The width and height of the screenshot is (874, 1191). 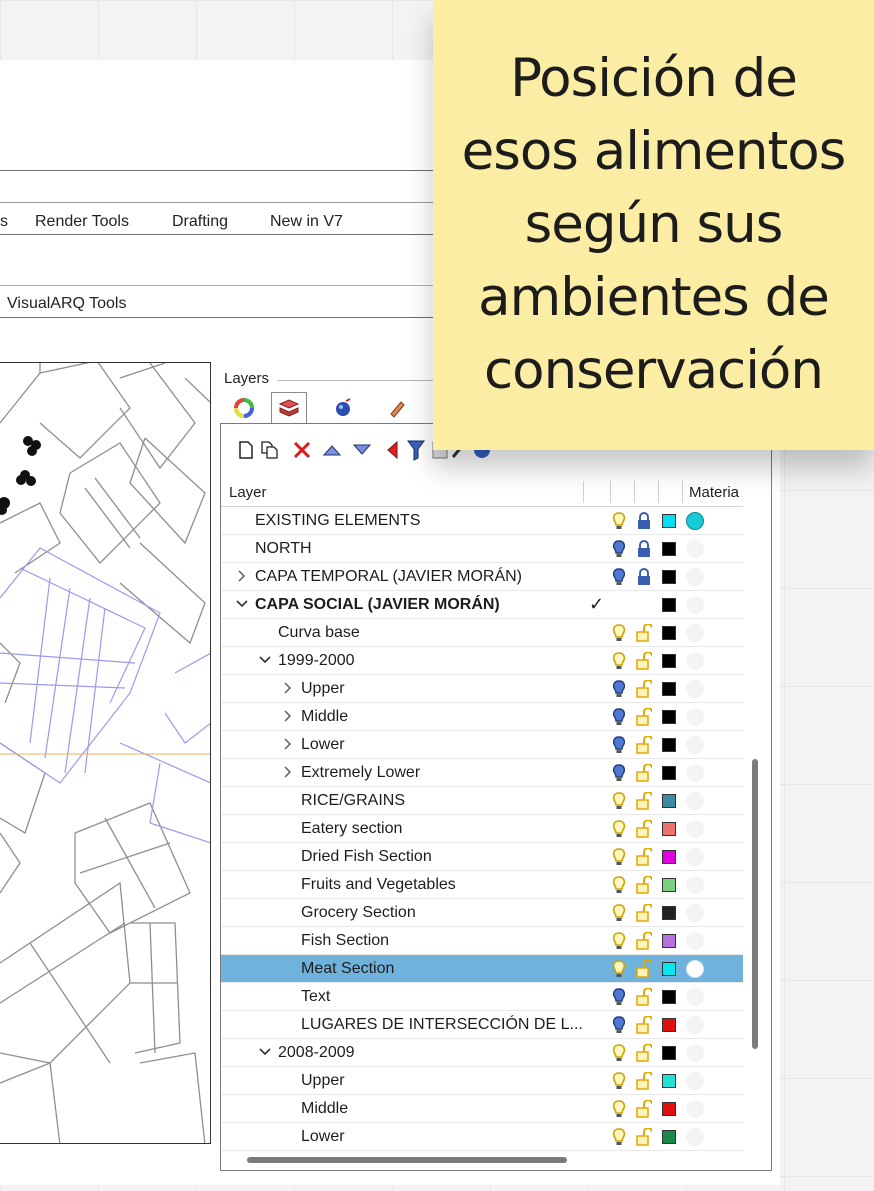 What do you see at coordinates (482, 801) in the screenshot?
I see `layer-row: RICE/GRAINS` at bounding box center [482, 801].